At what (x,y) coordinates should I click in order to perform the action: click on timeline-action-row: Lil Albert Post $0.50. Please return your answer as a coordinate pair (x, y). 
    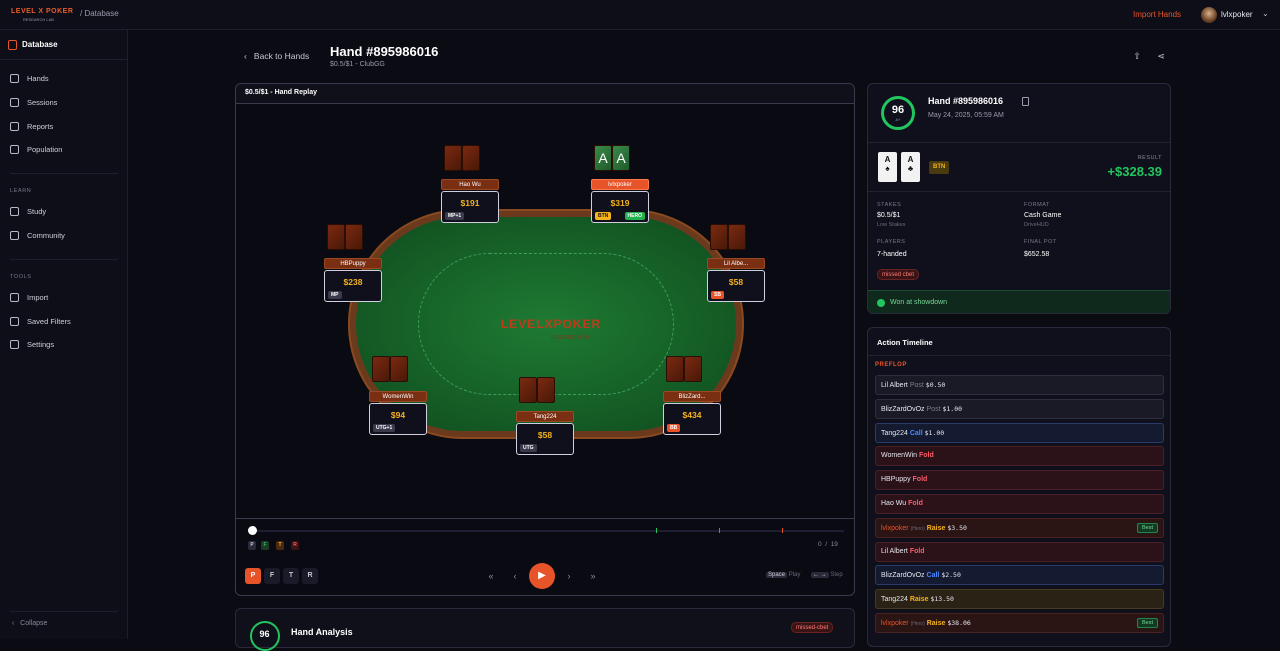
    Looking at the image, I should click on (1019, 385).